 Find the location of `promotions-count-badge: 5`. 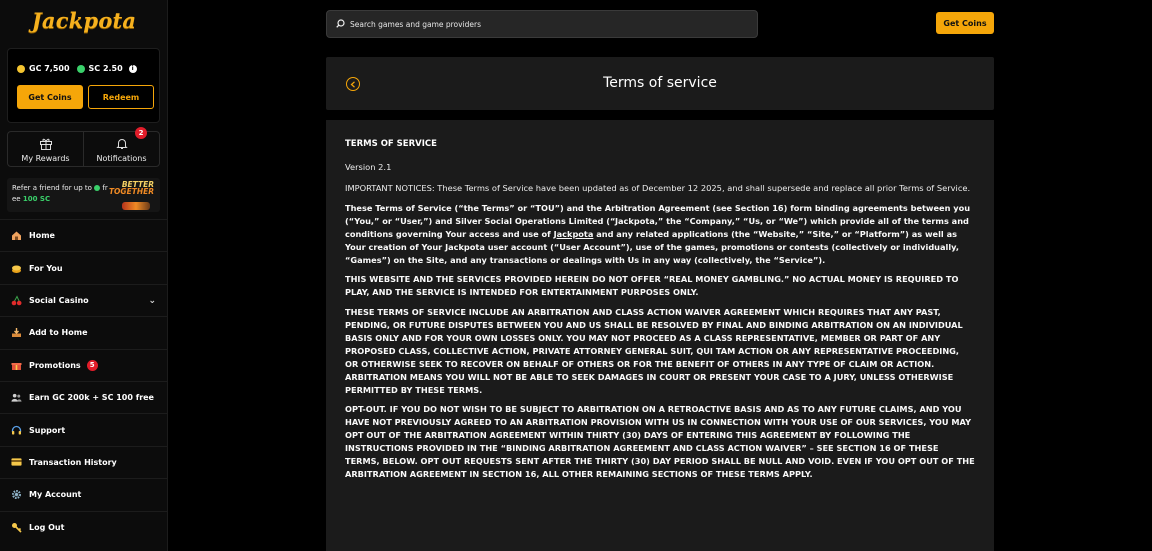

promotions-count-badge: 5 is located at coordinates (92, 365).